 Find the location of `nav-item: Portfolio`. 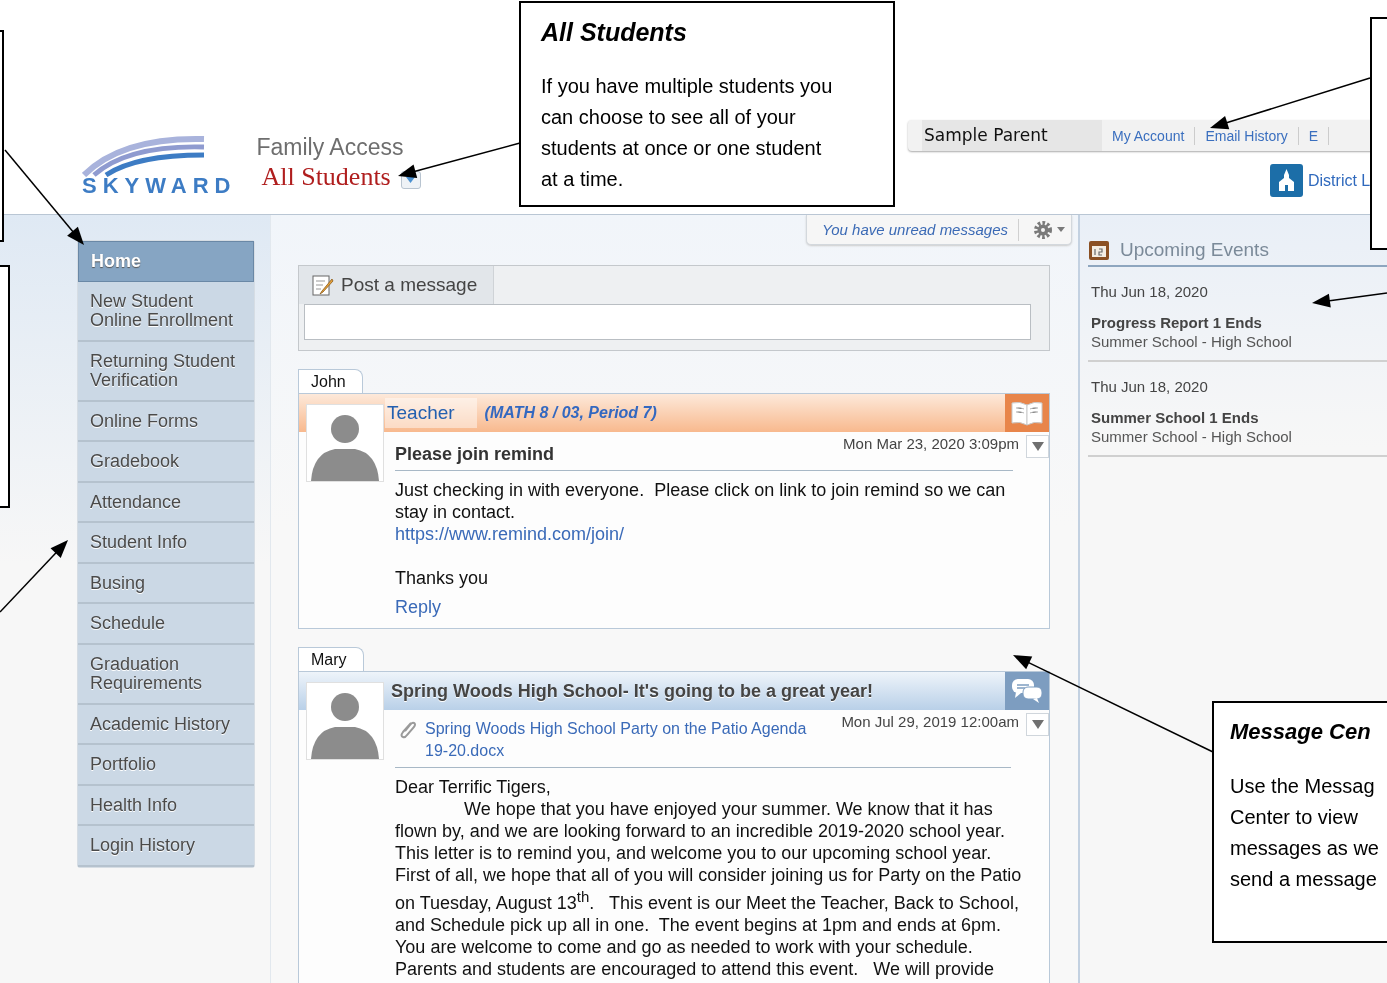

nav-item: Portfolio is located at coordinates (166, 765).